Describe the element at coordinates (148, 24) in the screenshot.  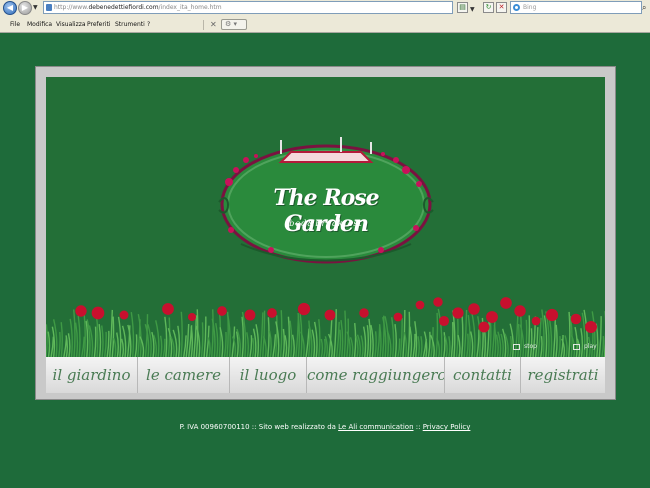
I see `menu-help: ?` at that location.